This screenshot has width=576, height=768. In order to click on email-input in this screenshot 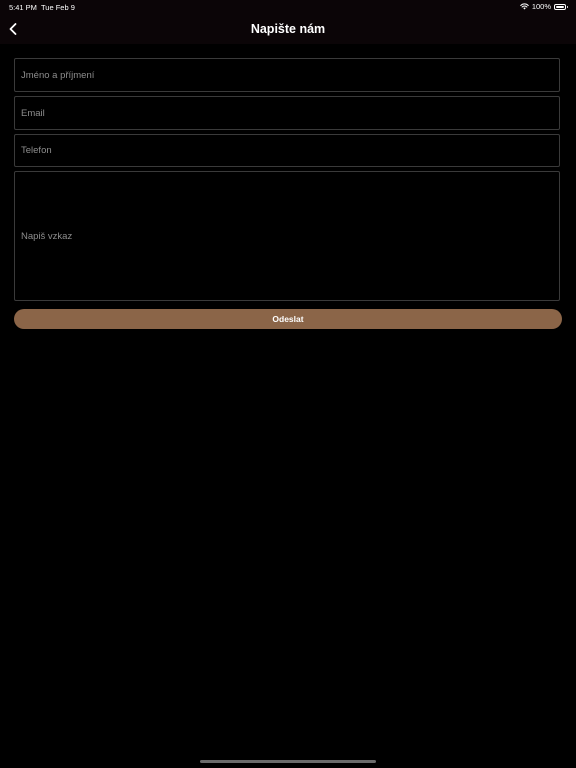, I will do `click(287, 113)`.